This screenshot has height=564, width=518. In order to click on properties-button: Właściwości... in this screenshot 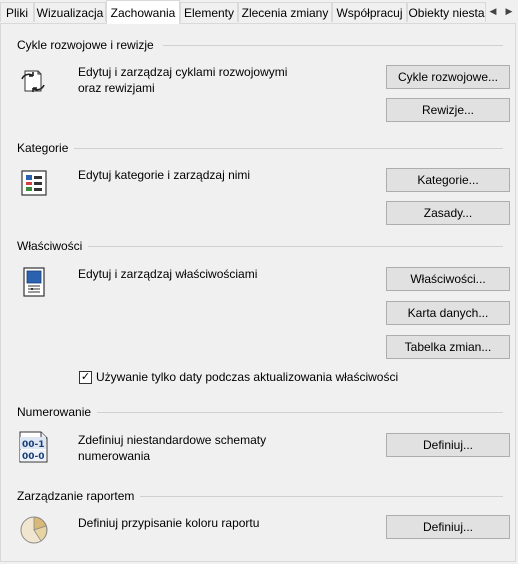, I will do `click(448, 279)`.